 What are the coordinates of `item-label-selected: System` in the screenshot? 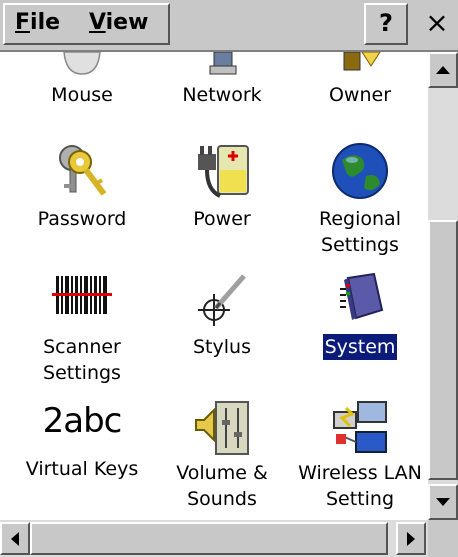 It's located at (360, 347).